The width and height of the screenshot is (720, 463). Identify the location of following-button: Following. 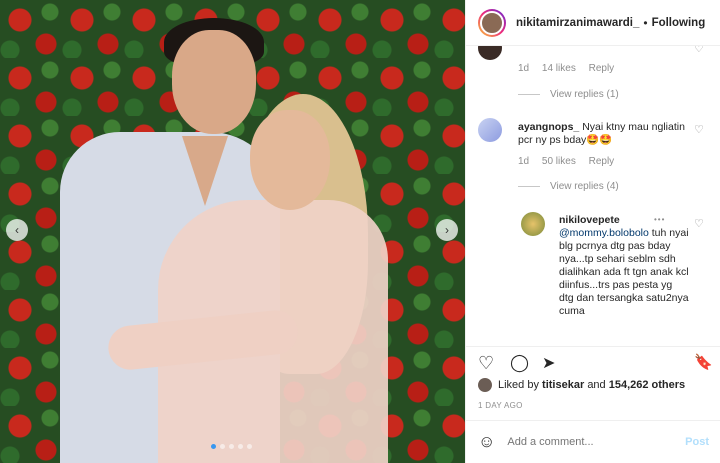
(679, 23).